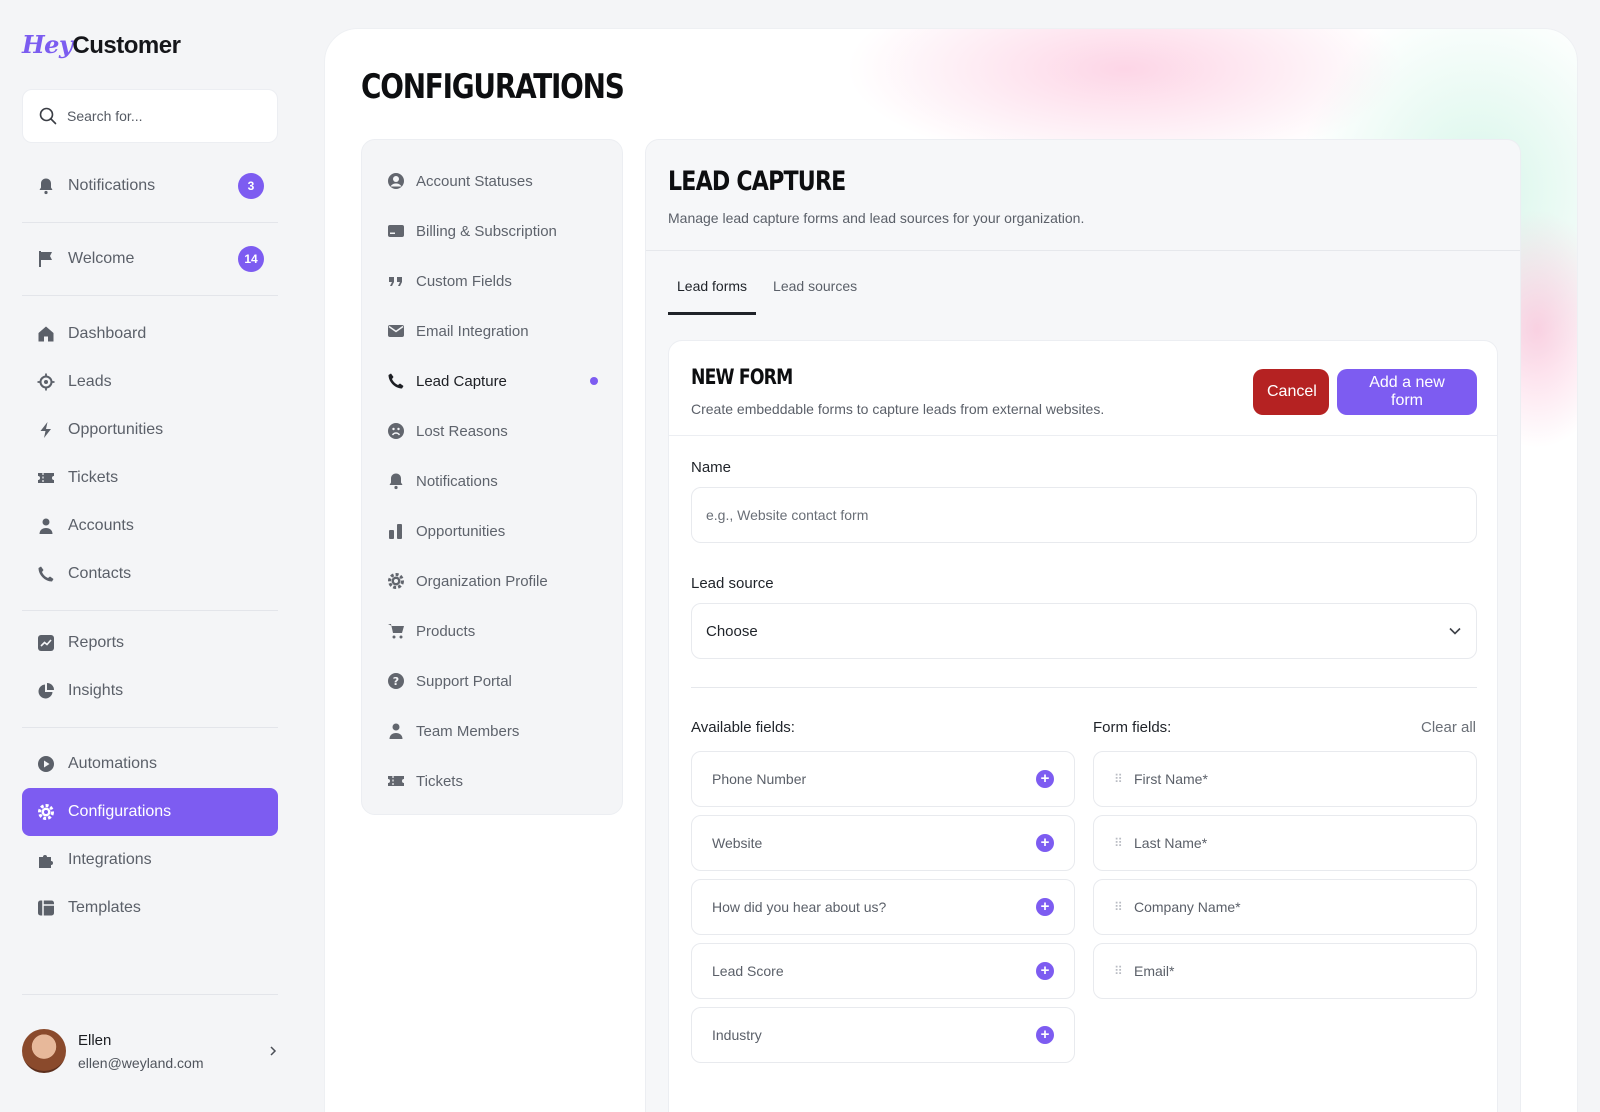 This screenshot has height=1112, width=1600. What do you see at coordinates (396, 481) in the screenshot?
I see `bell-icon` at bounding box center [396, 481].